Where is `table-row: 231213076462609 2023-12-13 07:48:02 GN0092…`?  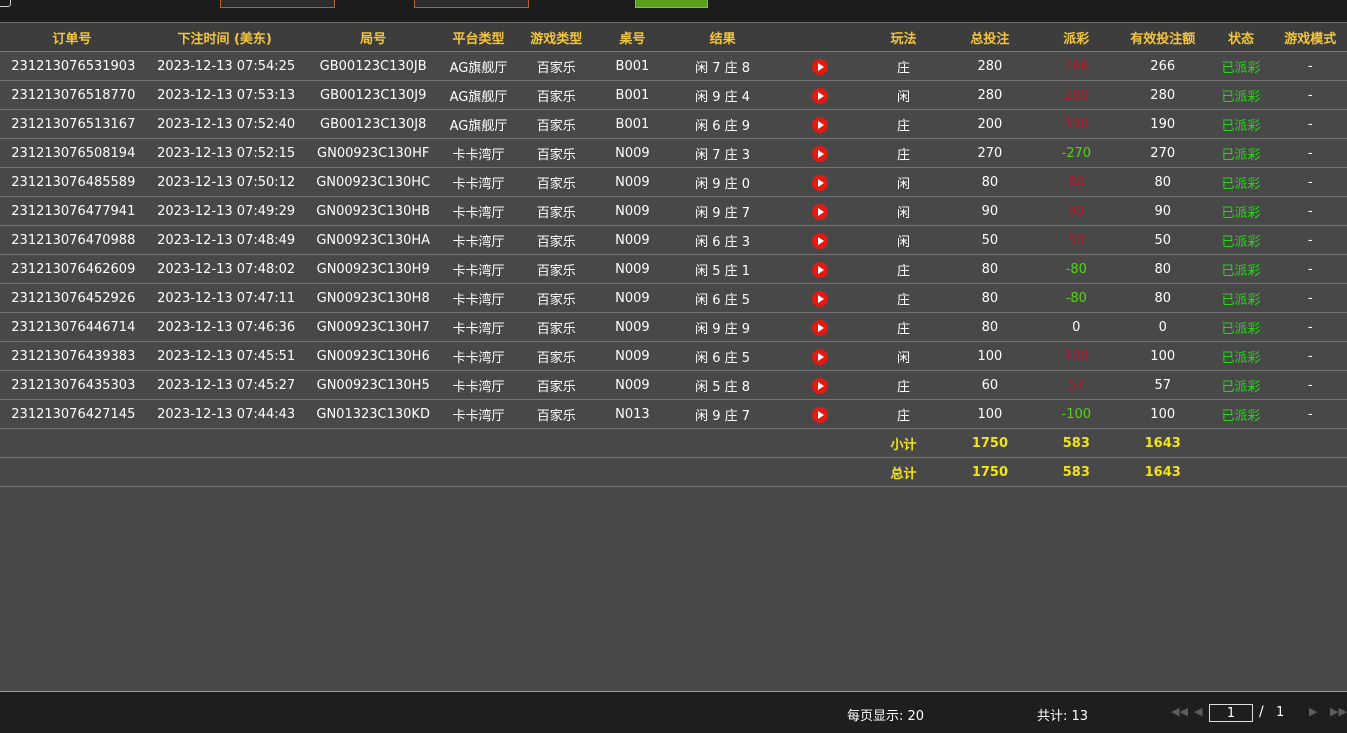
table-row: 231213076462609 2023-12-13 07:48:02 GN0092… is located at coordinates (673, 269).